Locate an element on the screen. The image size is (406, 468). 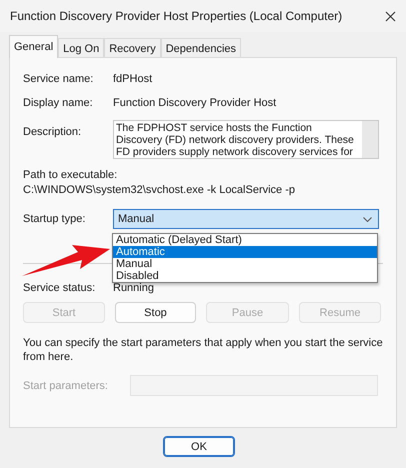
hint-text: You can specify the start parameters that apply when you start the service from here. is located at coordinates (203, 350).